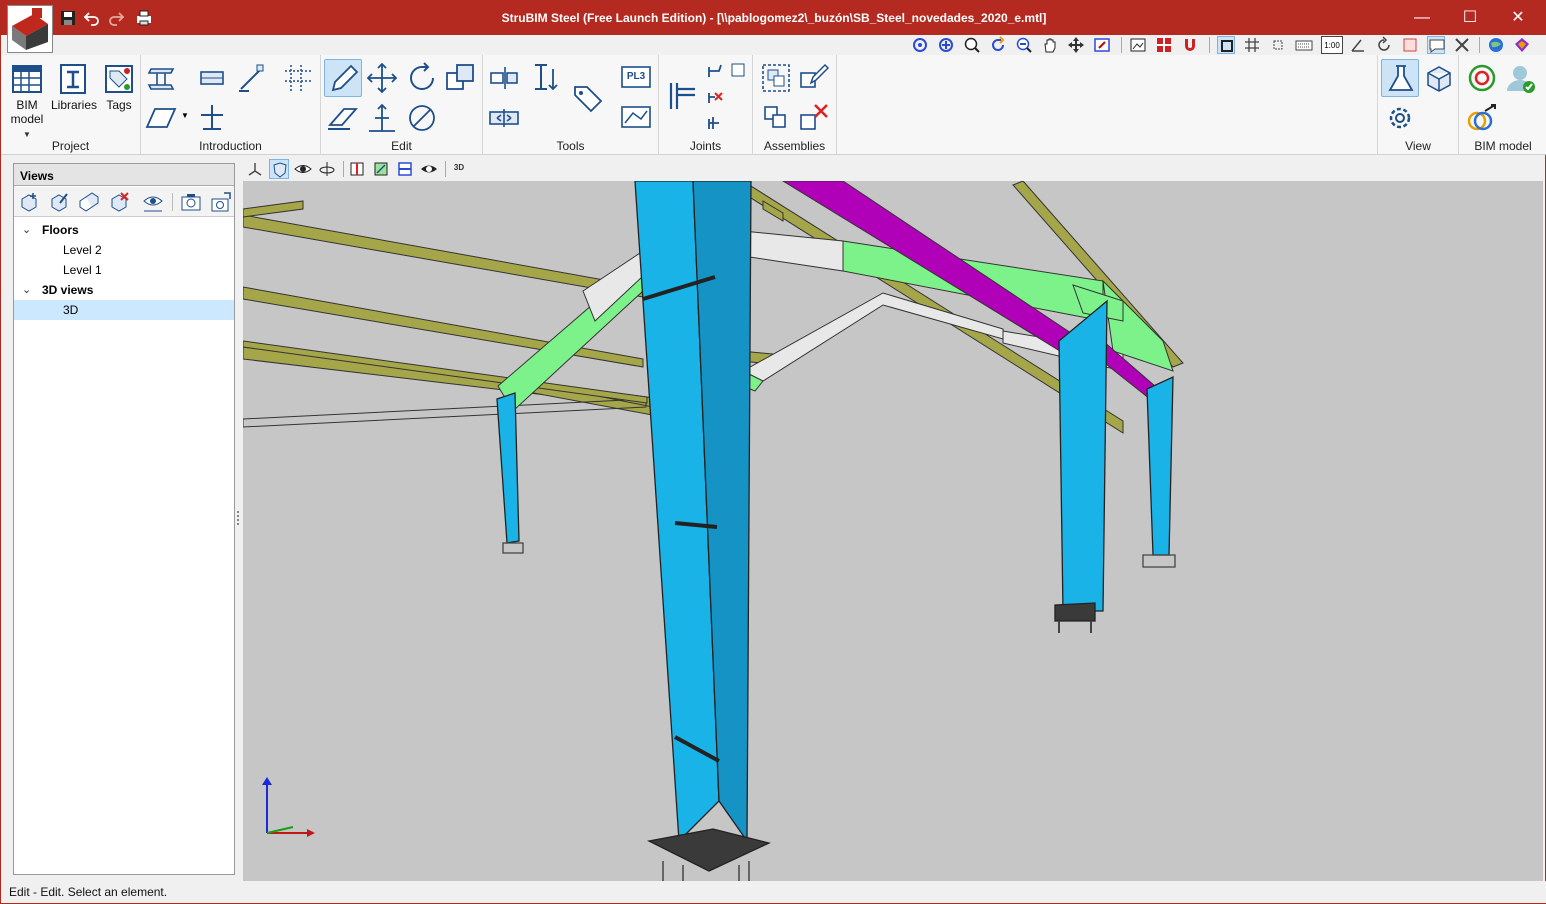 This screenshot has width=1546, height=904. Describe the element at coordinates (1400, 78) in the screenshot. I see `render-mode-button` at that location.